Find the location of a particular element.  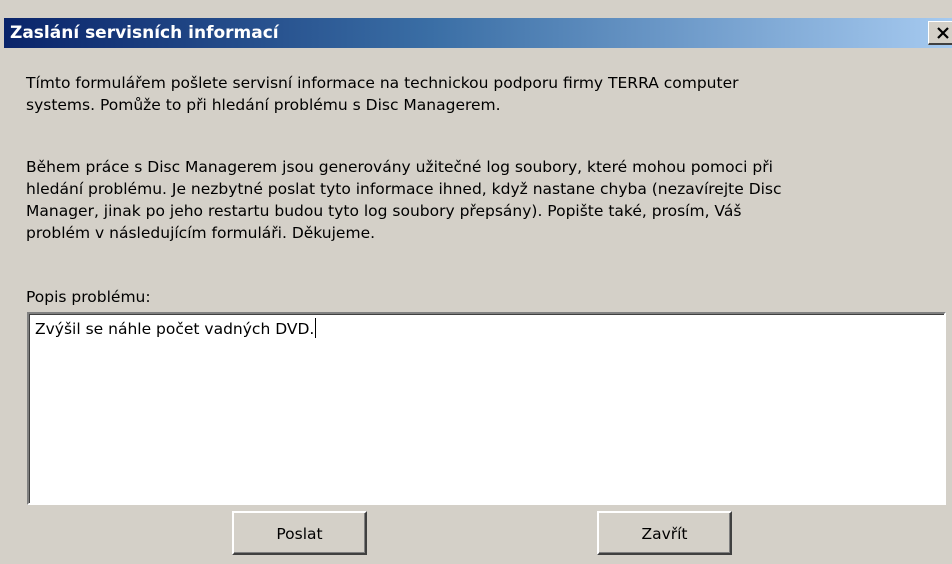

send-button-label: Poslat is located at coordinates (299, 534).